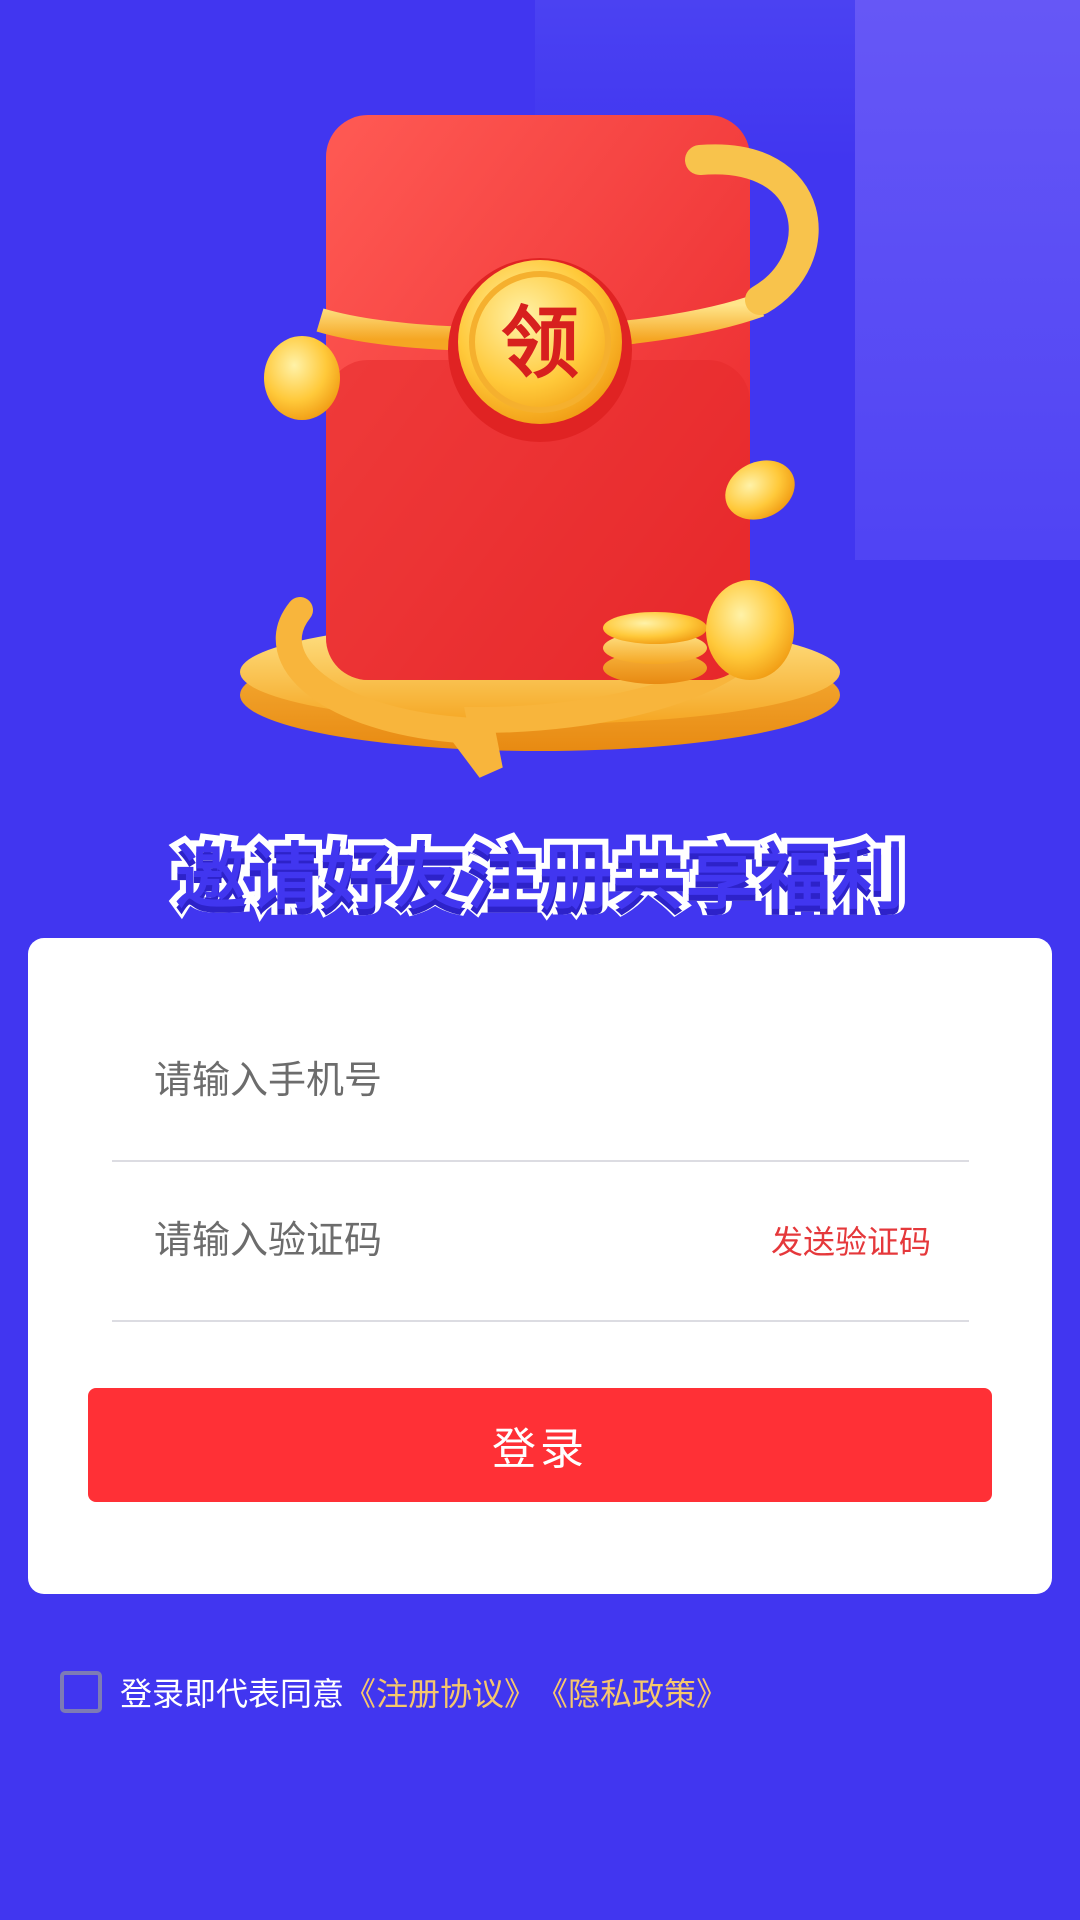 The height and width of the screenshot is (1920, 1080). I want to click on code-field: 发送验证码, so click(540, 1241).